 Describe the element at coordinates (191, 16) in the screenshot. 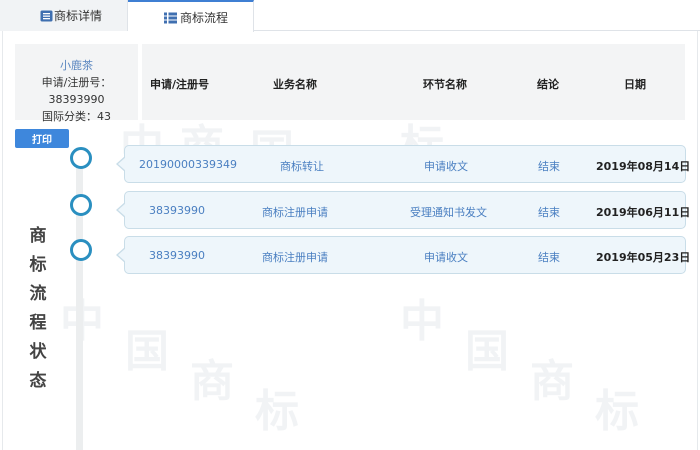

I see `tab-trademark-process: 商标流程` at that location.